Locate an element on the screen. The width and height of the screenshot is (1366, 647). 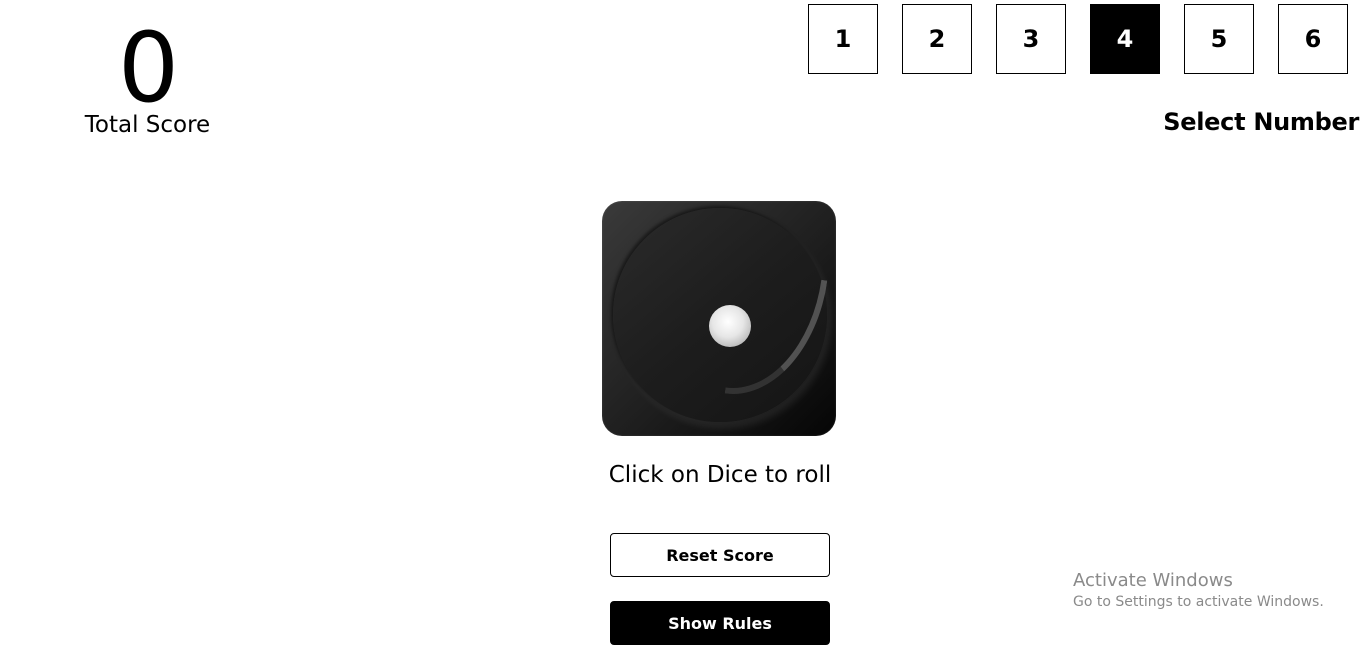
number-selector: 1 2 3 4 5 6 is located at coordinates (1078, 39).